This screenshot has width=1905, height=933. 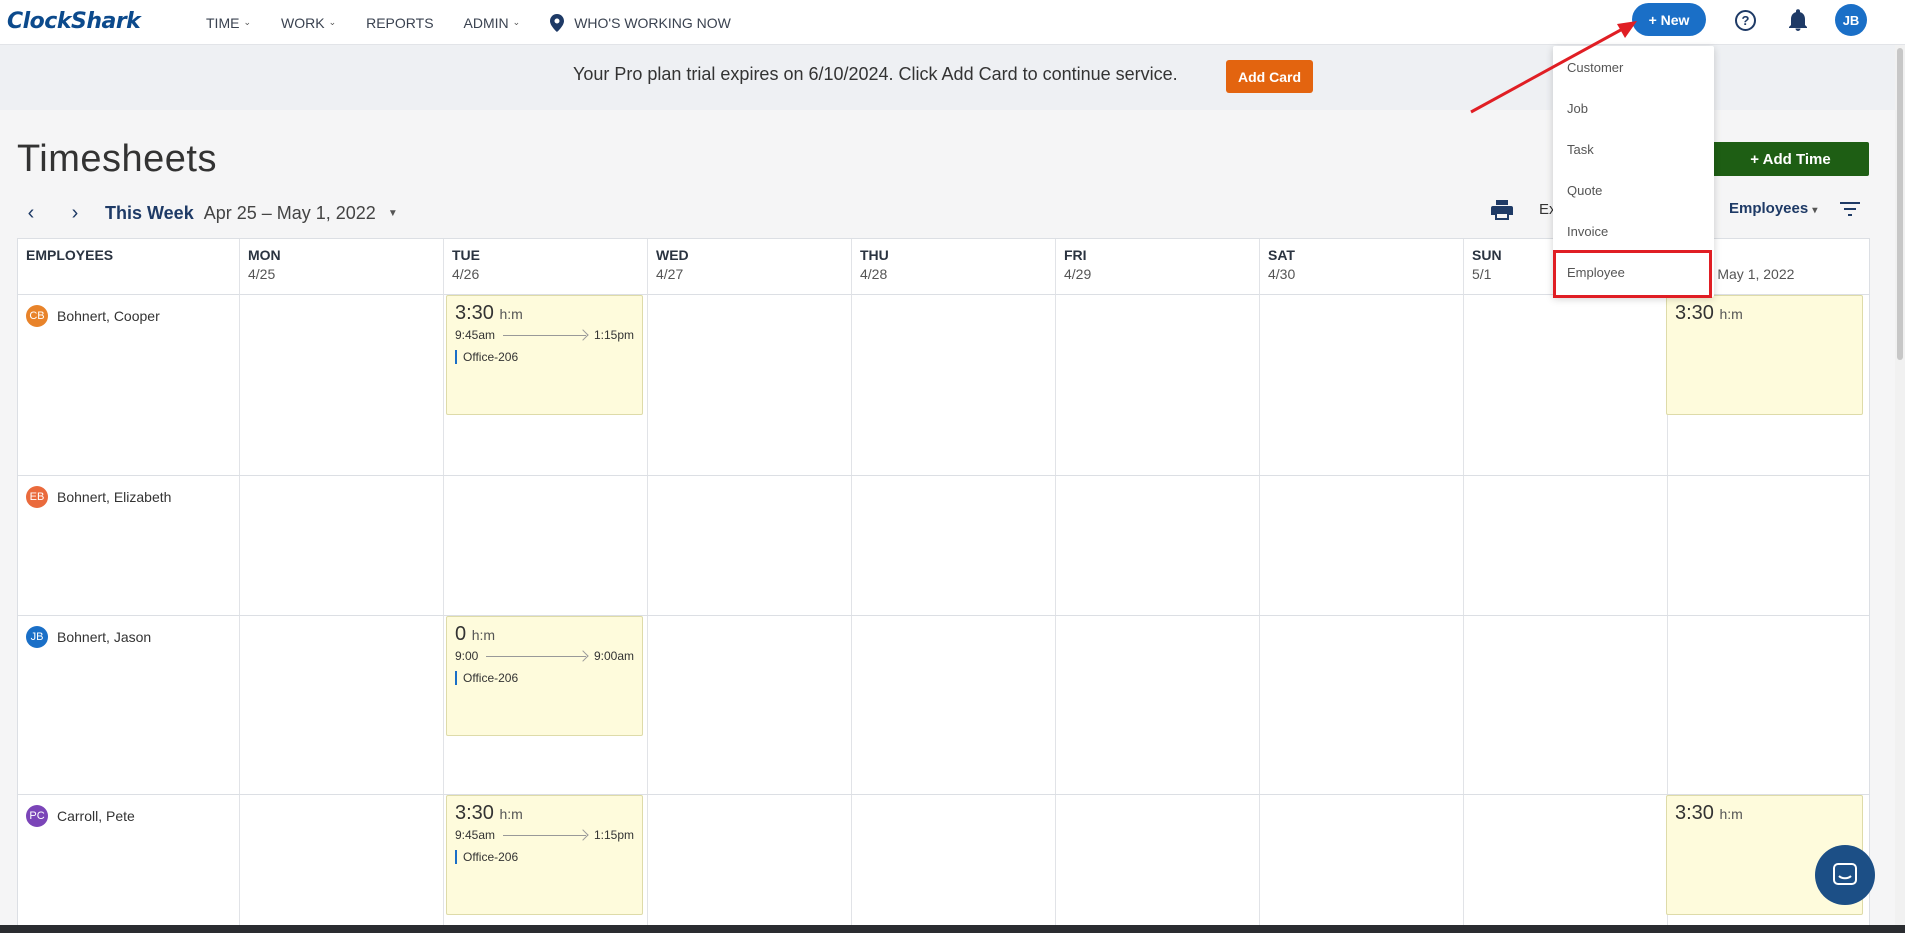 What do you see at coordinates (652, 22) in the screenshot?
I see `nav-whos-working-label: WHO'S WORKING NOW` at bounding box center [652, 22].